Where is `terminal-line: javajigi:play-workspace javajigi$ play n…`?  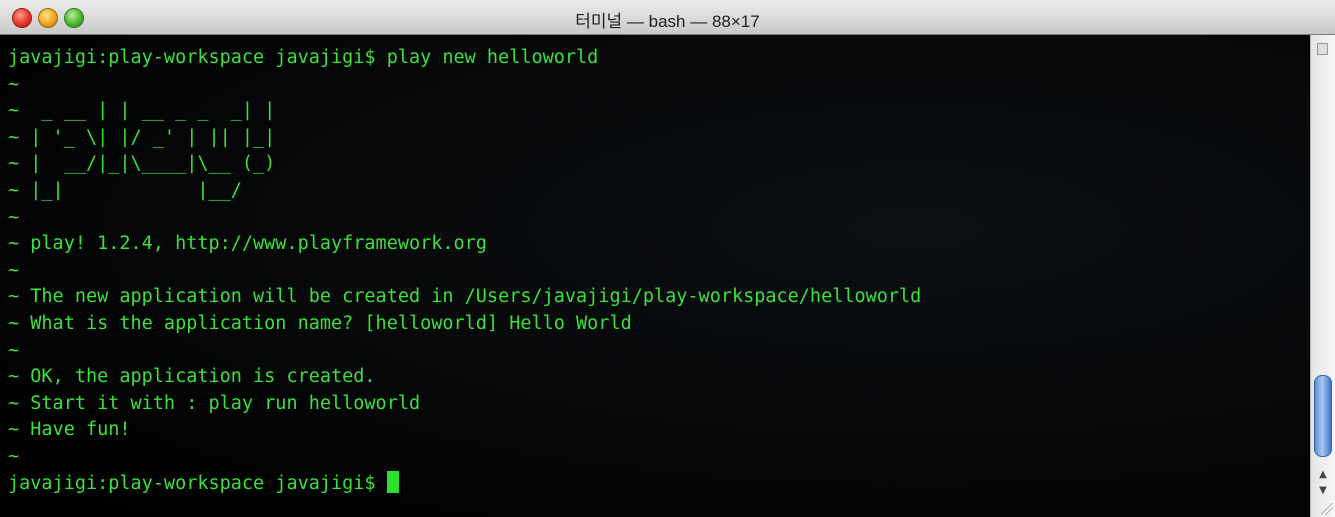
terminal-line: javajigi:play-workspace javajigi$ play n… is located at coordinates (303, 57).